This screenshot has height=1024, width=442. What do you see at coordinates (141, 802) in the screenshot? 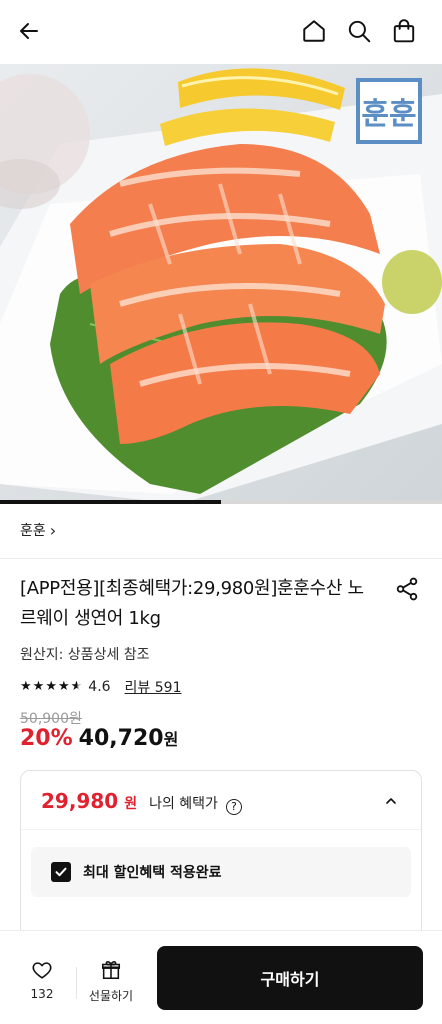
I see `benefit-header: 29,980 원 나의 혜택가 ?` at bounding box center [141, 802].